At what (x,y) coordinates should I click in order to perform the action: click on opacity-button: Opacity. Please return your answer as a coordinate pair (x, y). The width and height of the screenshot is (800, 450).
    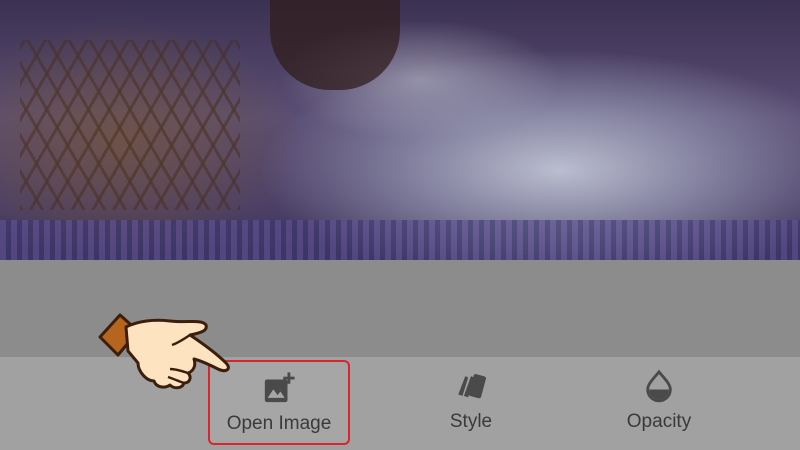
    Looking at the image, I should click on (659, 401).